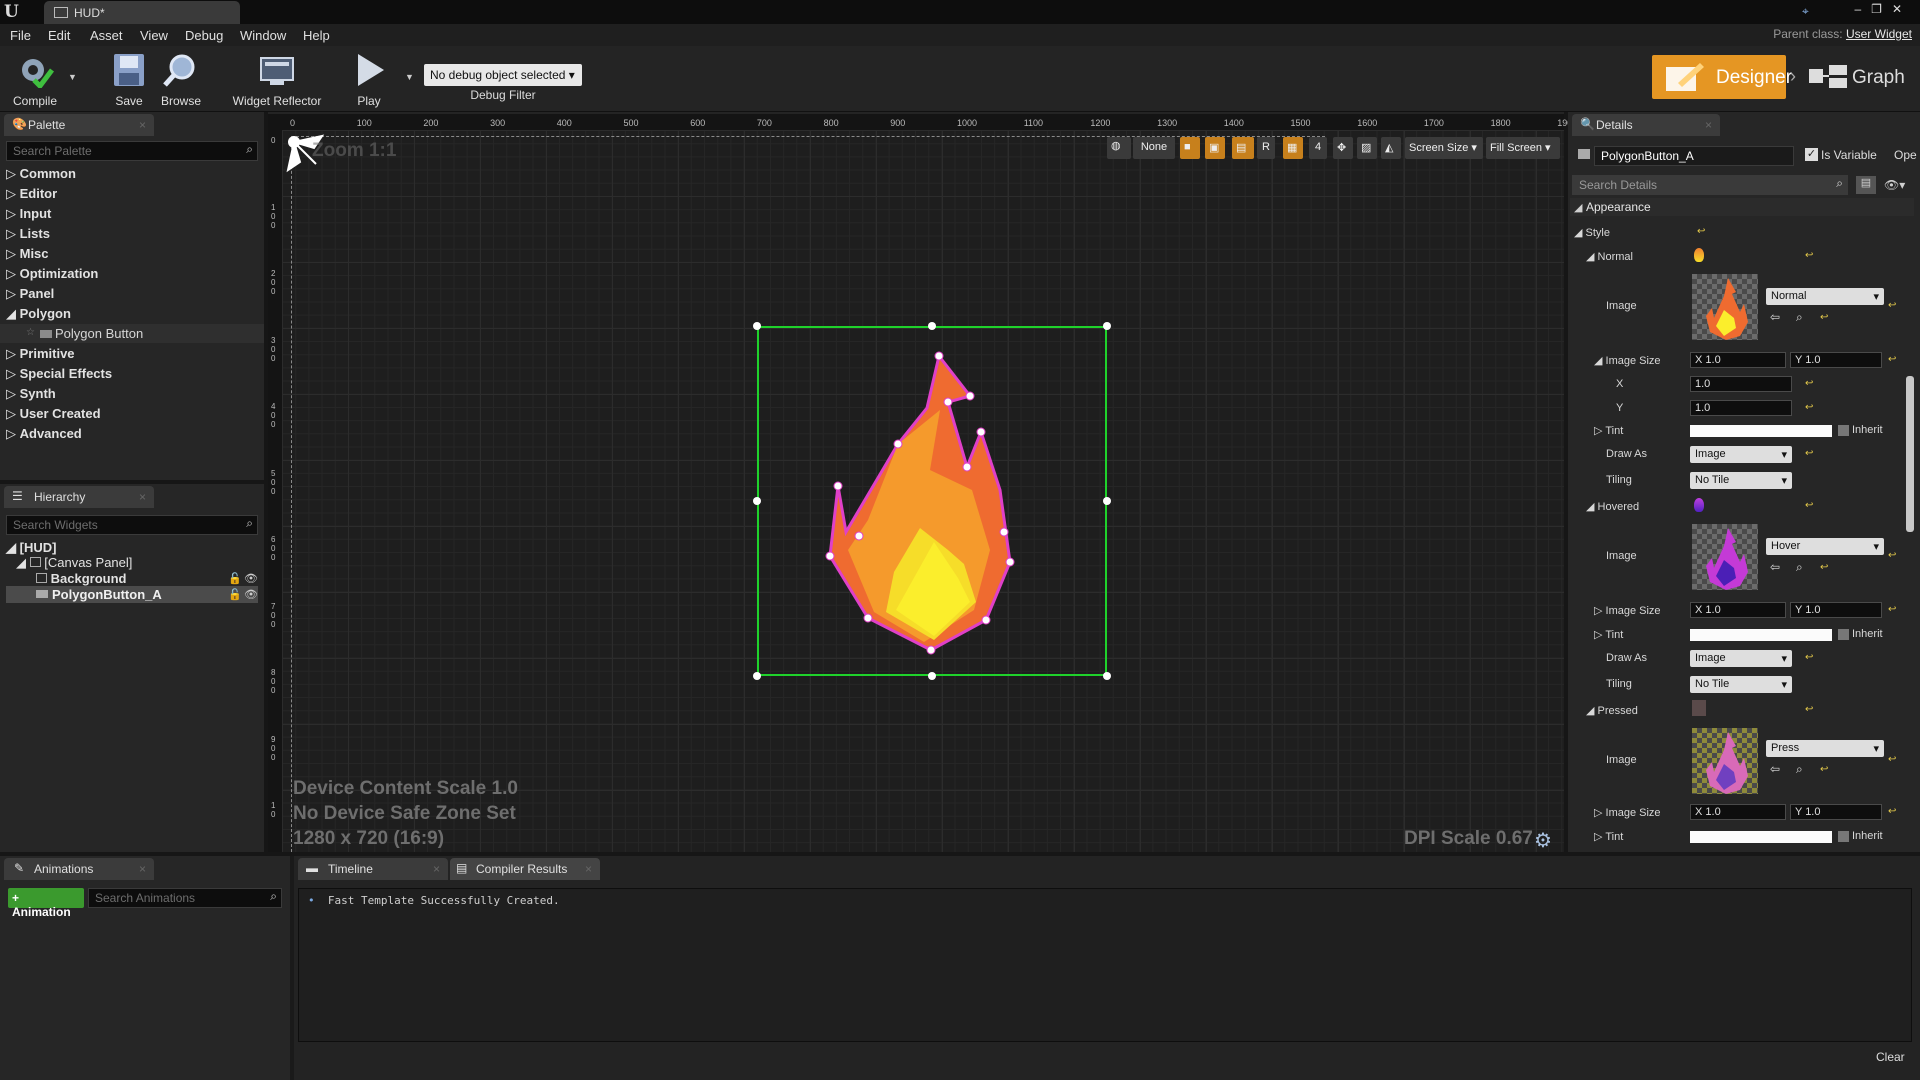 The width and height of the screenshot is (1920, 1080). Describe the element at coordinates (1154, 148) in the screenshot. I see `location-grid-snap-none: None` at that location.